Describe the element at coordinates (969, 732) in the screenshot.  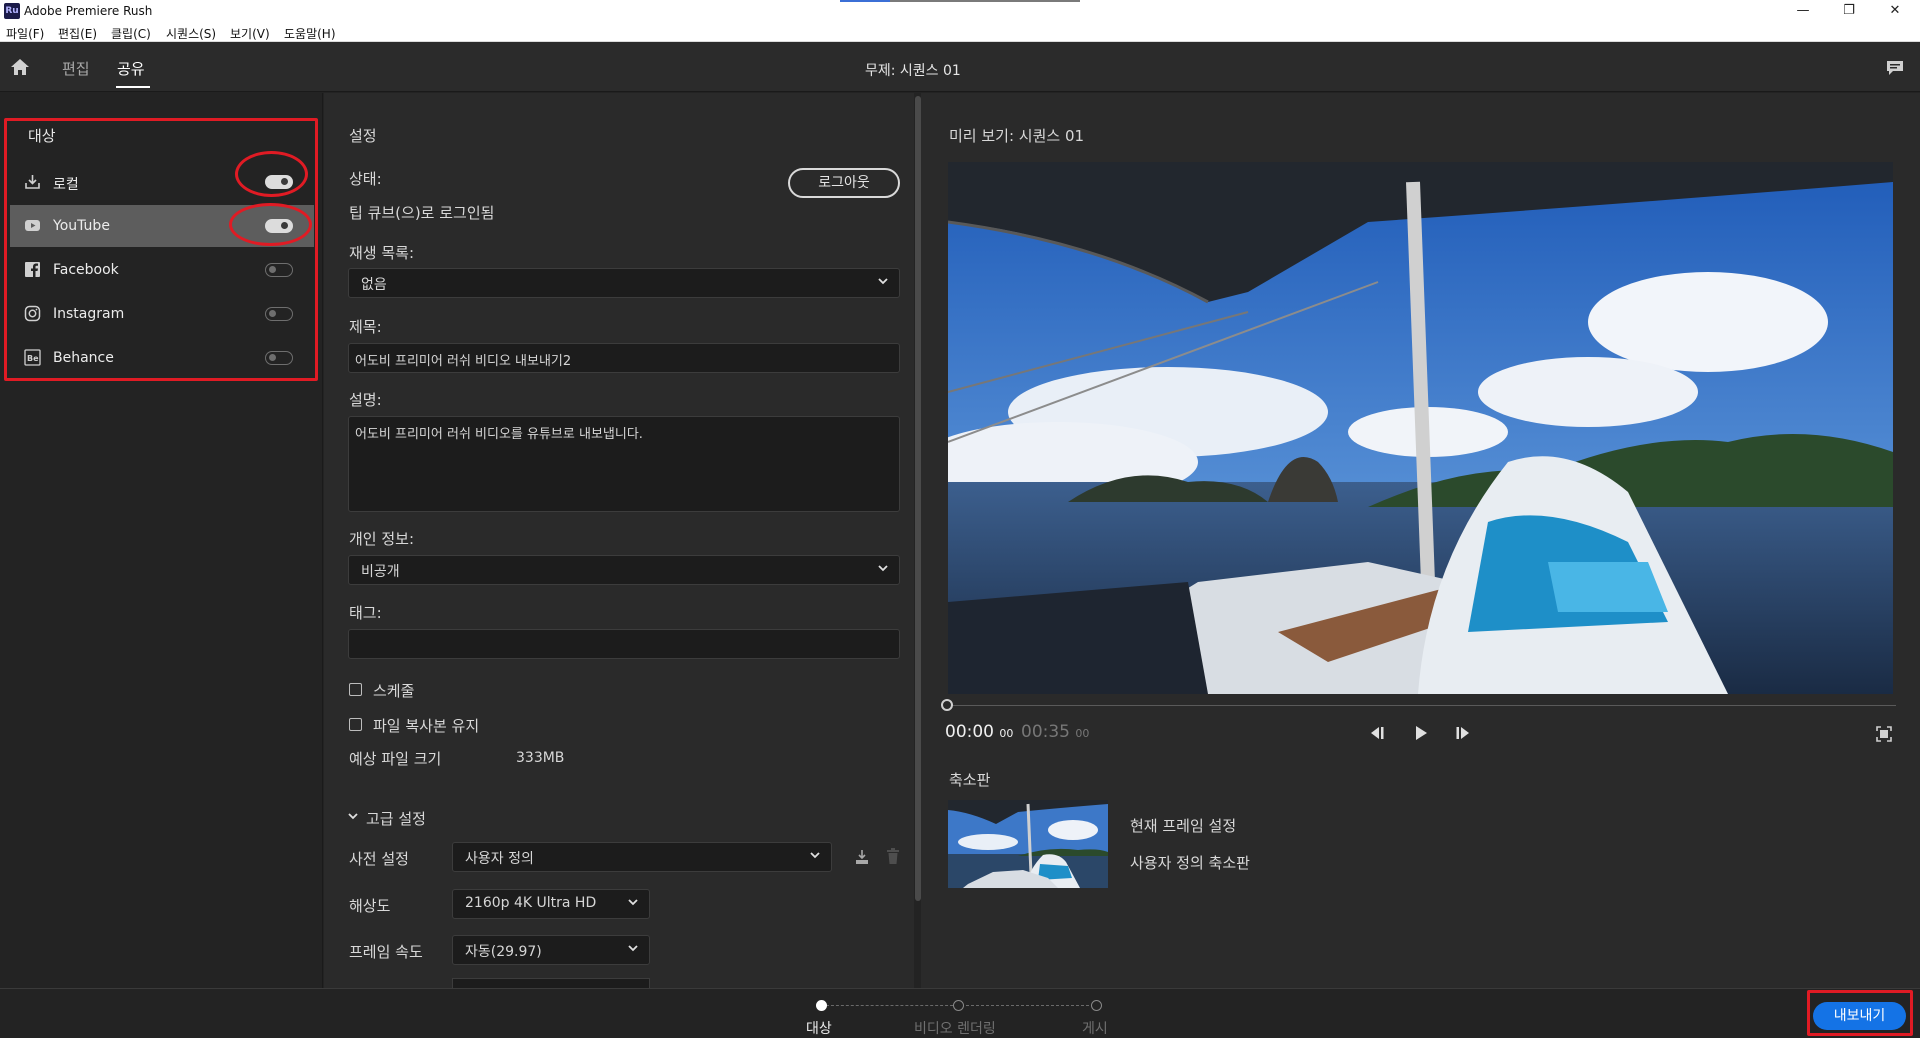
I see `current-time: 00:00` at that location.